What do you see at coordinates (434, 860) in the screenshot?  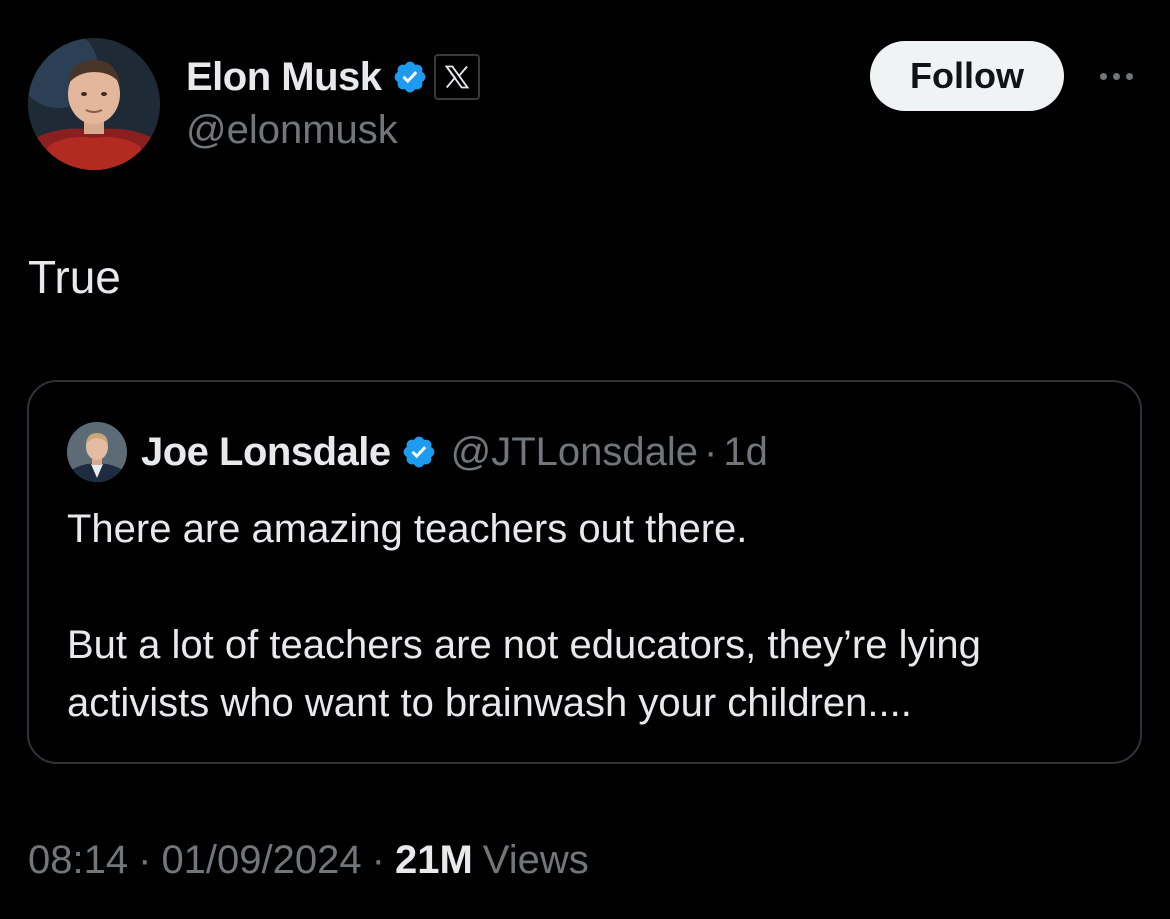 I see `views-count: 21M` at bounding box center [434, 860].